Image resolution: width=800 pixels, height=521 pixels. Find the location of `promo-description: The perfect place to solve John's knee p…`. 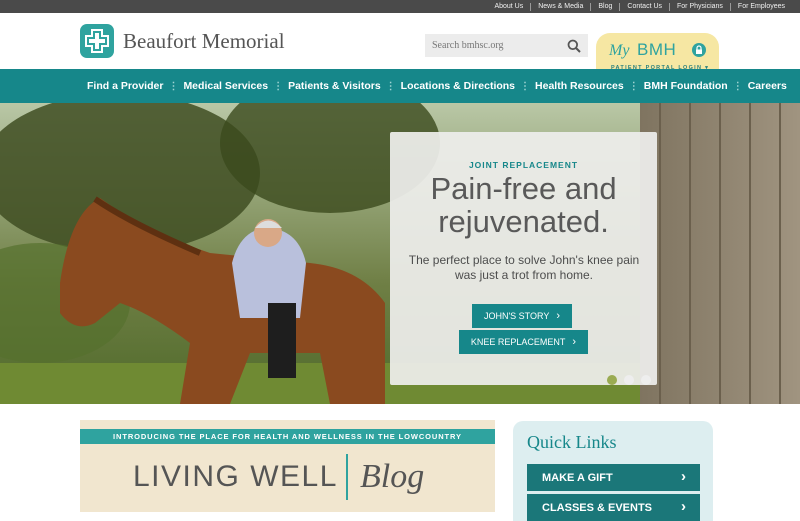

promo-description: The perfect place to solve John's knee p… is located at coordinates (524, 267).